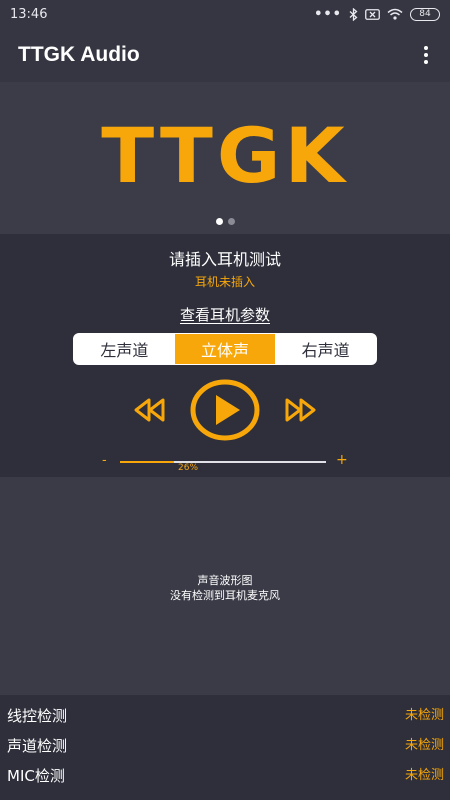  I want to click on waveform-title: 声音波形图, so click(225, 580).